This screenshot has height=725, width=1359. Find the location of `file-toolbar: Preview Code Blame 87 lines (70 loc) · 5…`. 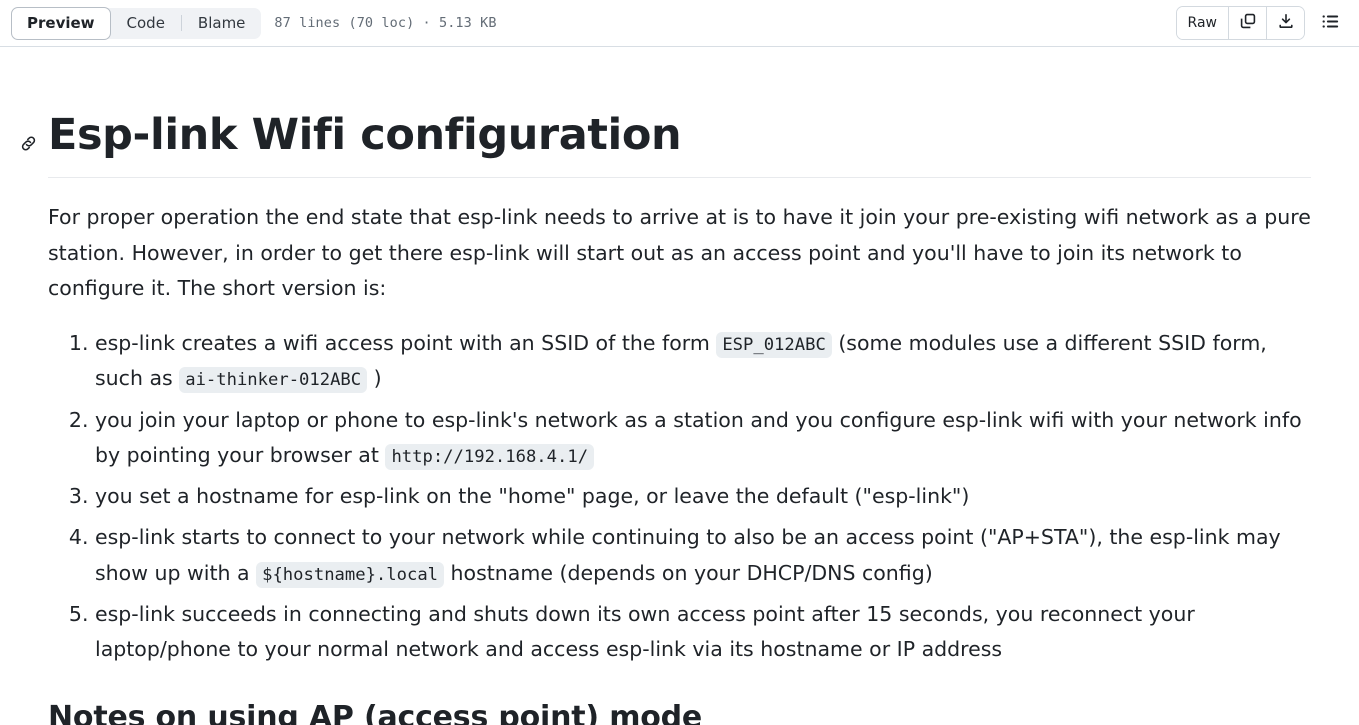

file-toolbar: Preview Code Blame 87 lines (70 loc) · 5… is located at coordinates (679, 23).